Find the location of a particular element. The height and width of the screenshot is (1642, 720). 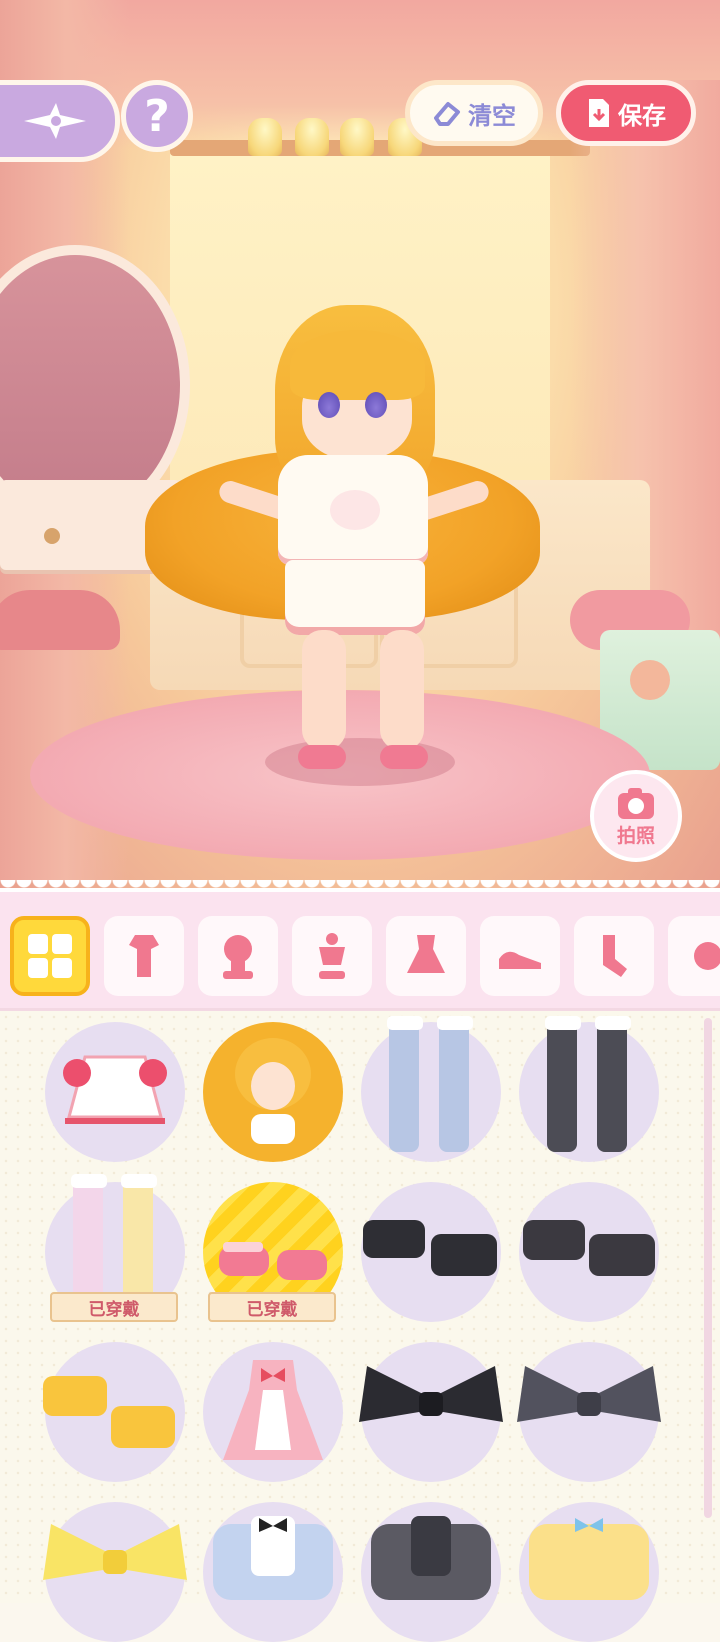

item-gray-dark-outfit is located at coordinates (431, 1572).